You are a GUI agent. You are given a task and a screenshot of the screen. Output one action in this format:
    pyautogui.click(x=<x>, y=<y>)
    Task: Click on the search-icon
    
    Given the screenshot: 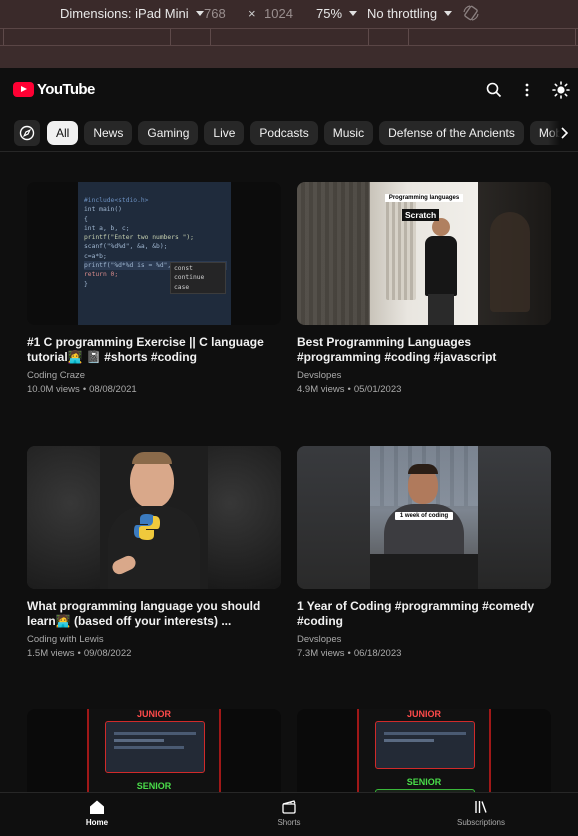 What is the action you would take?
    pyautogui.click(x=494, y=90)
    